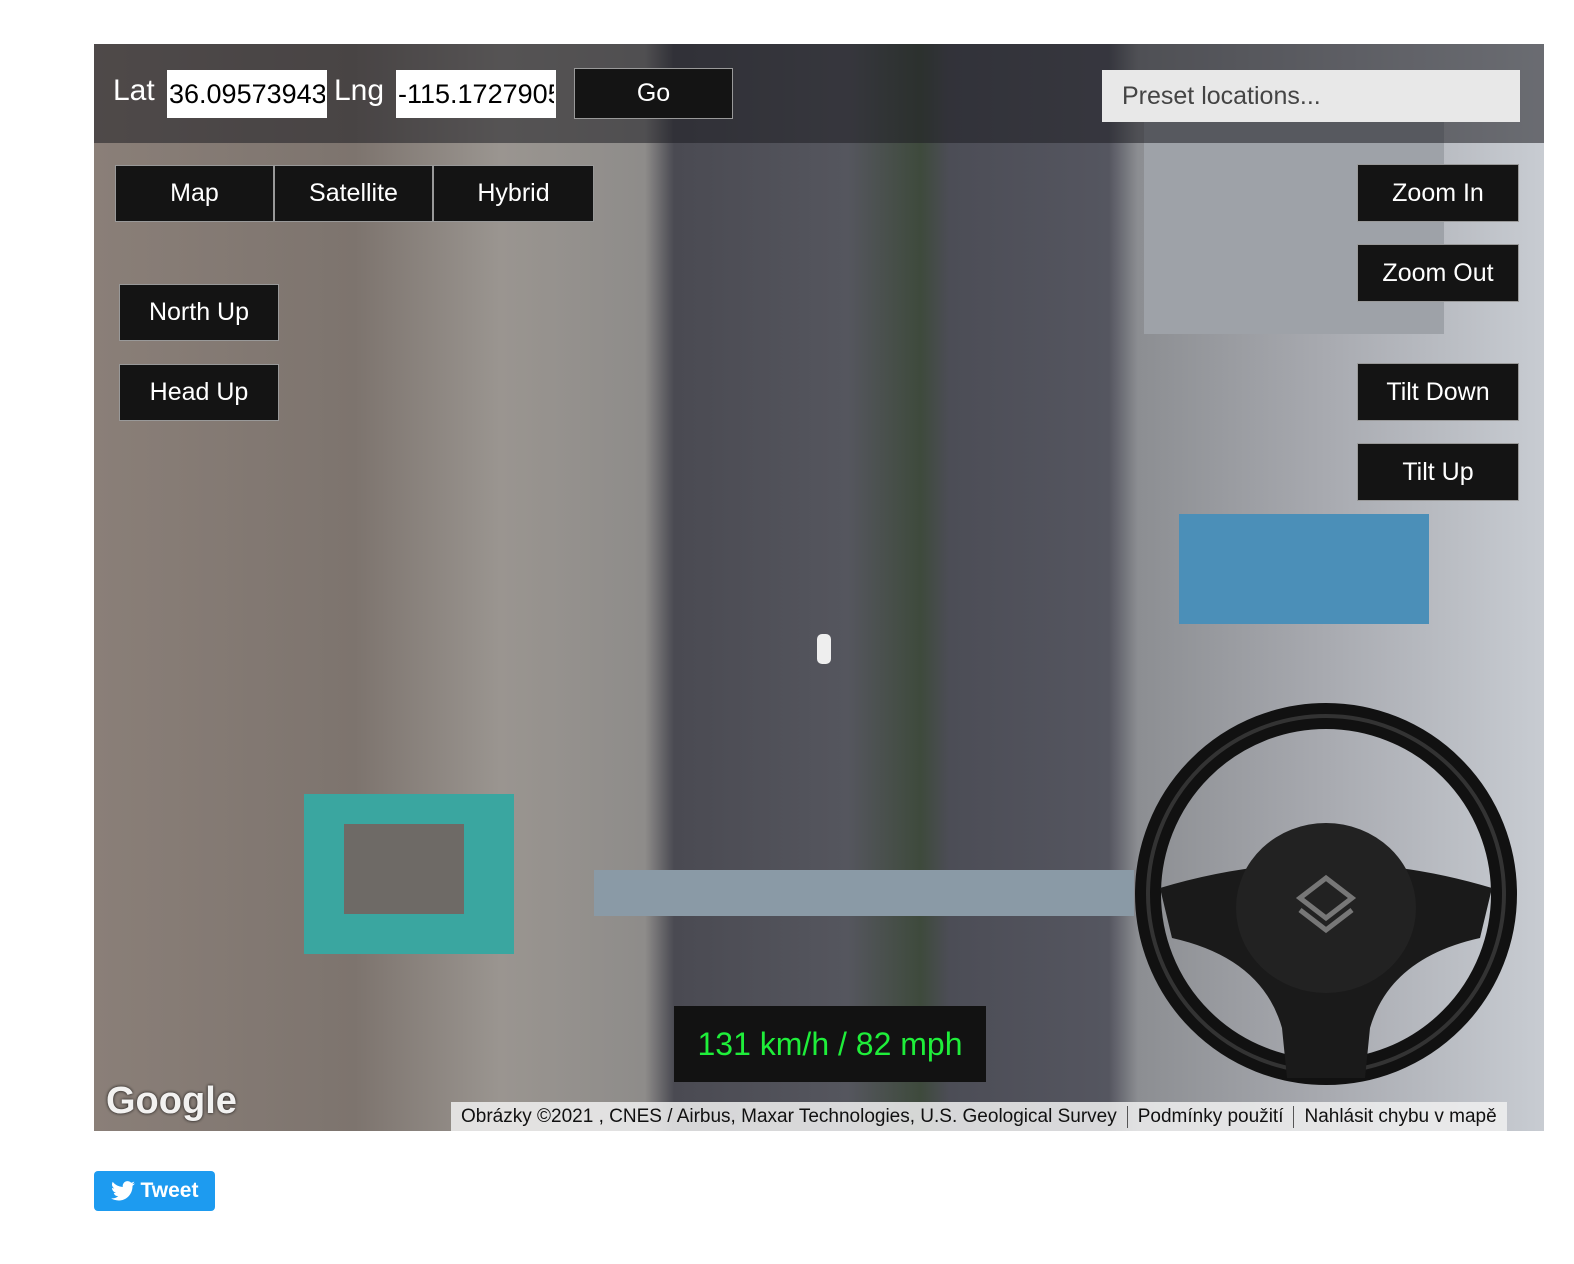 The width and height of the screenshot is (1574, 1264). I want to click on lat-label: Lat, so click(134, 90).